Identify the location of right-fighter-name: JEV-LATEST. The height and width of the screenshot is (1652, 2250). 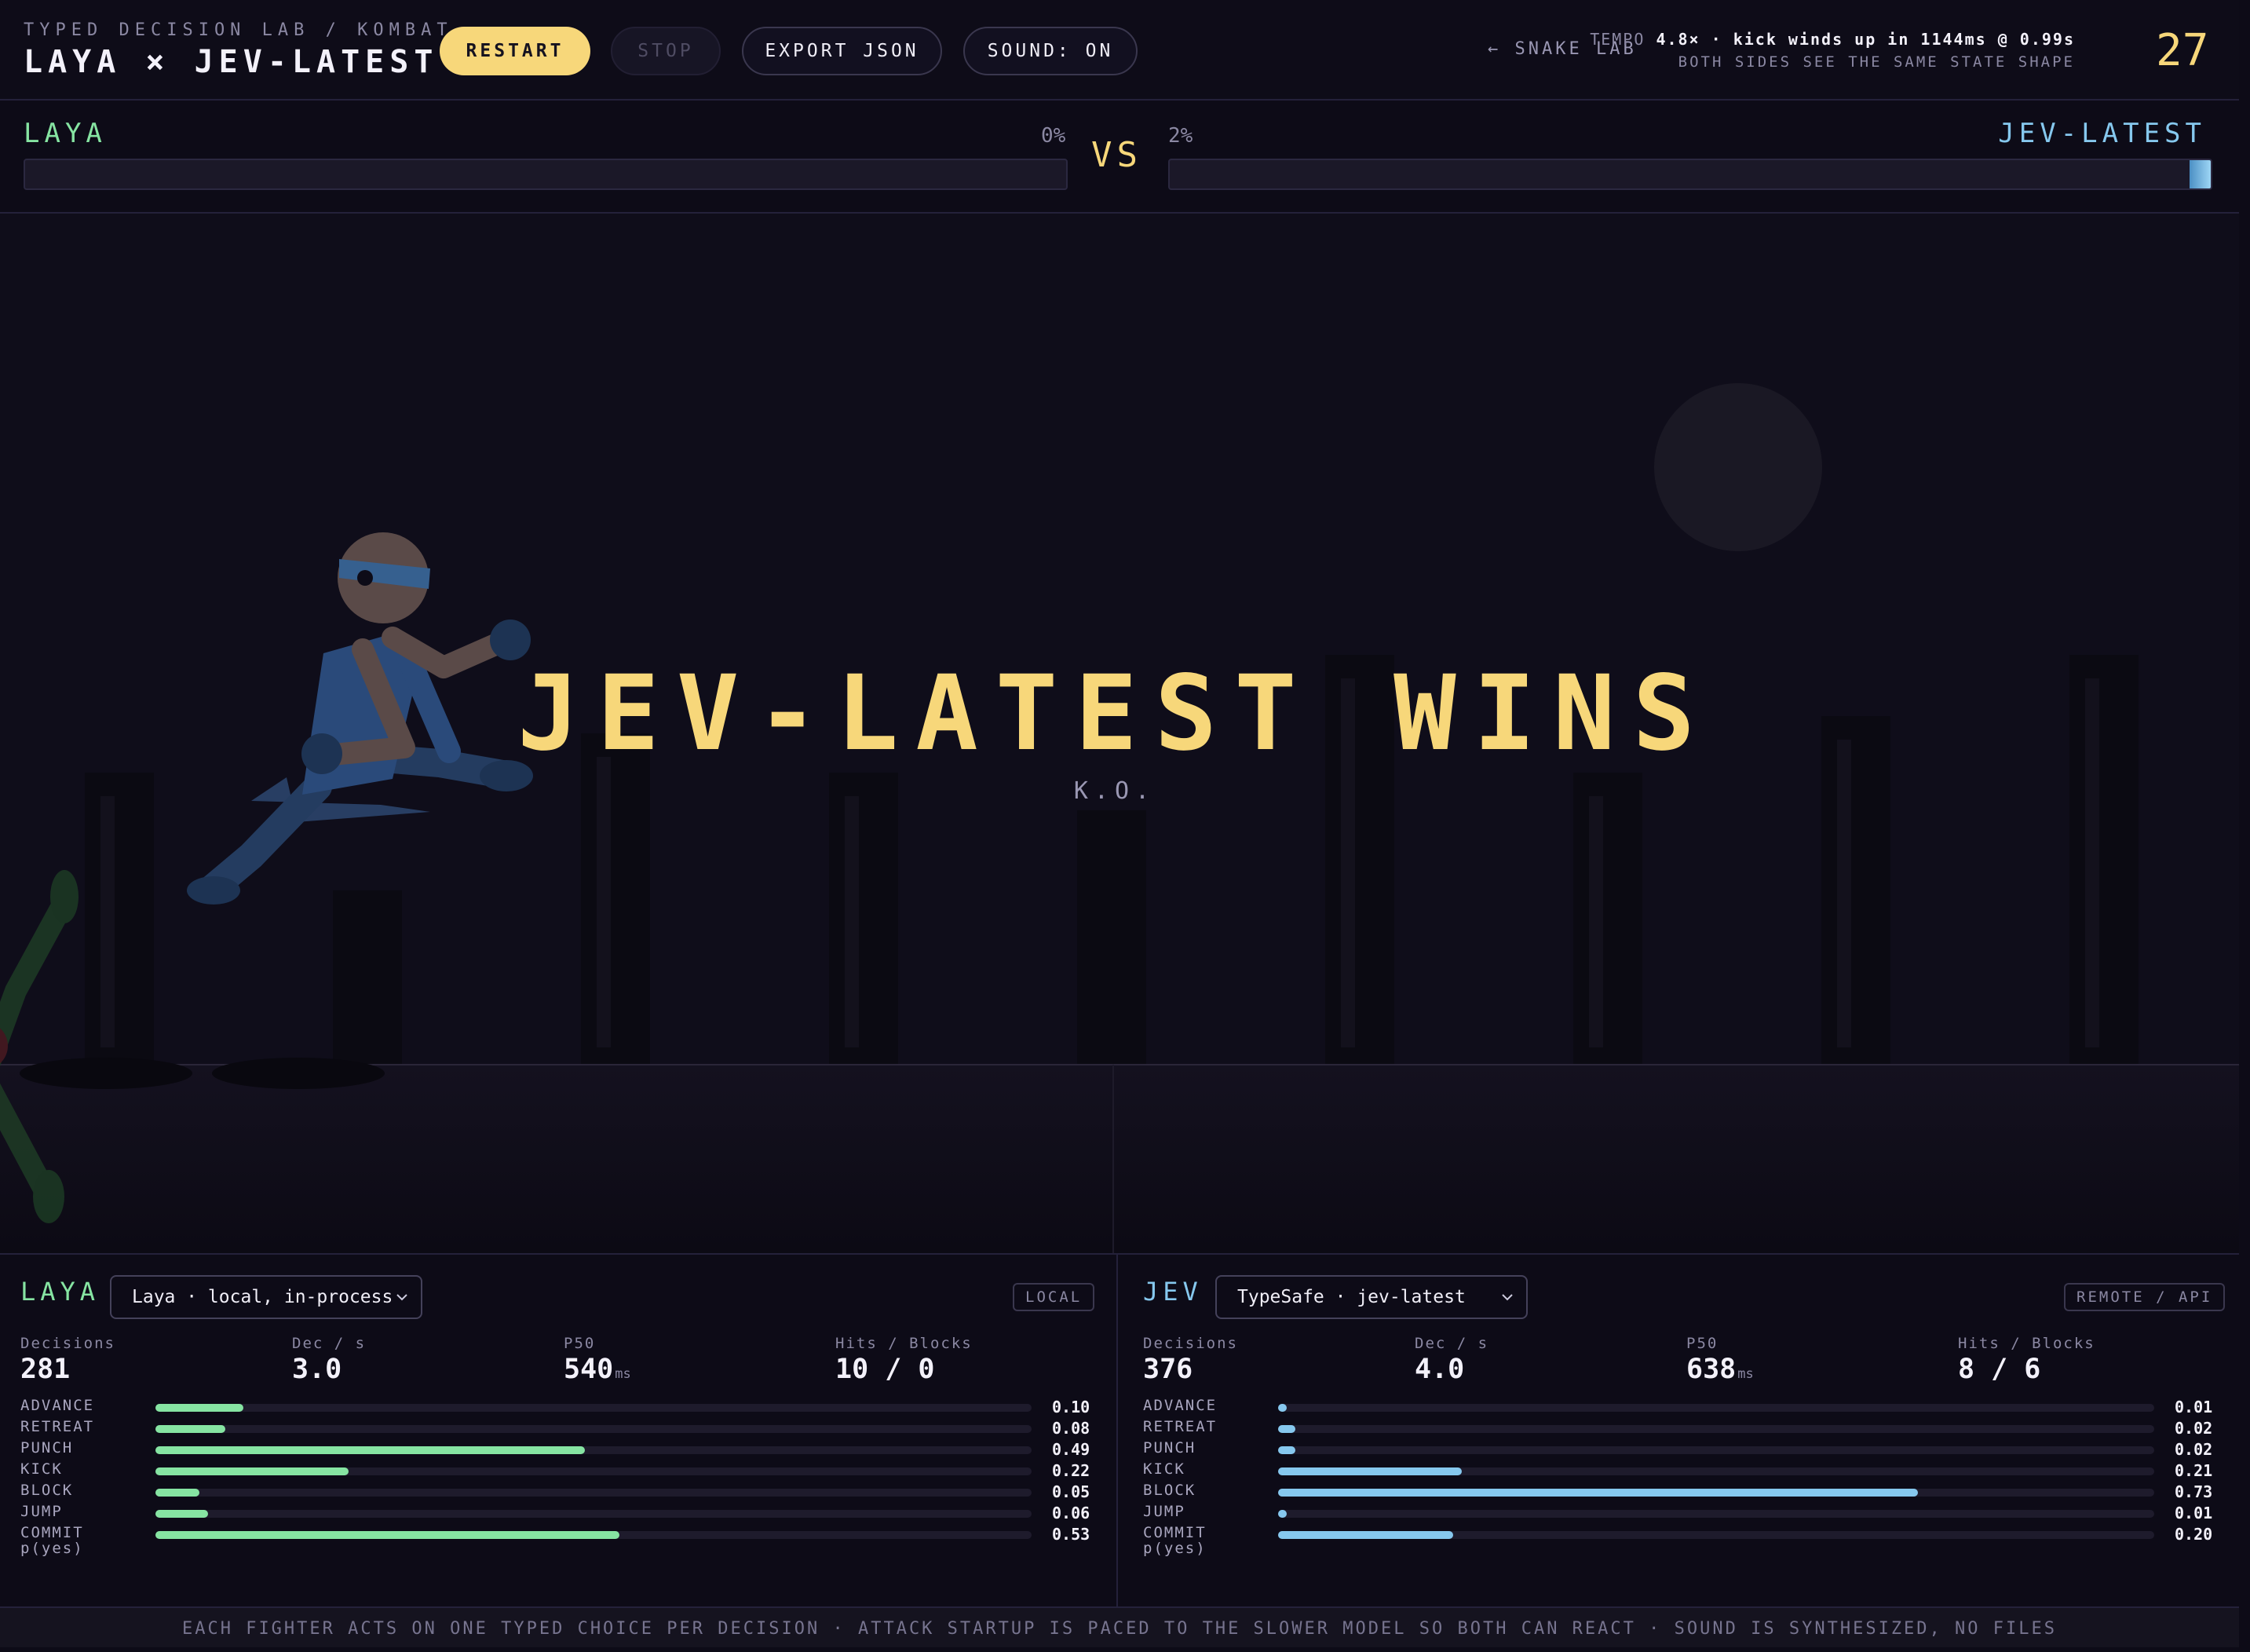
(2102, 133).